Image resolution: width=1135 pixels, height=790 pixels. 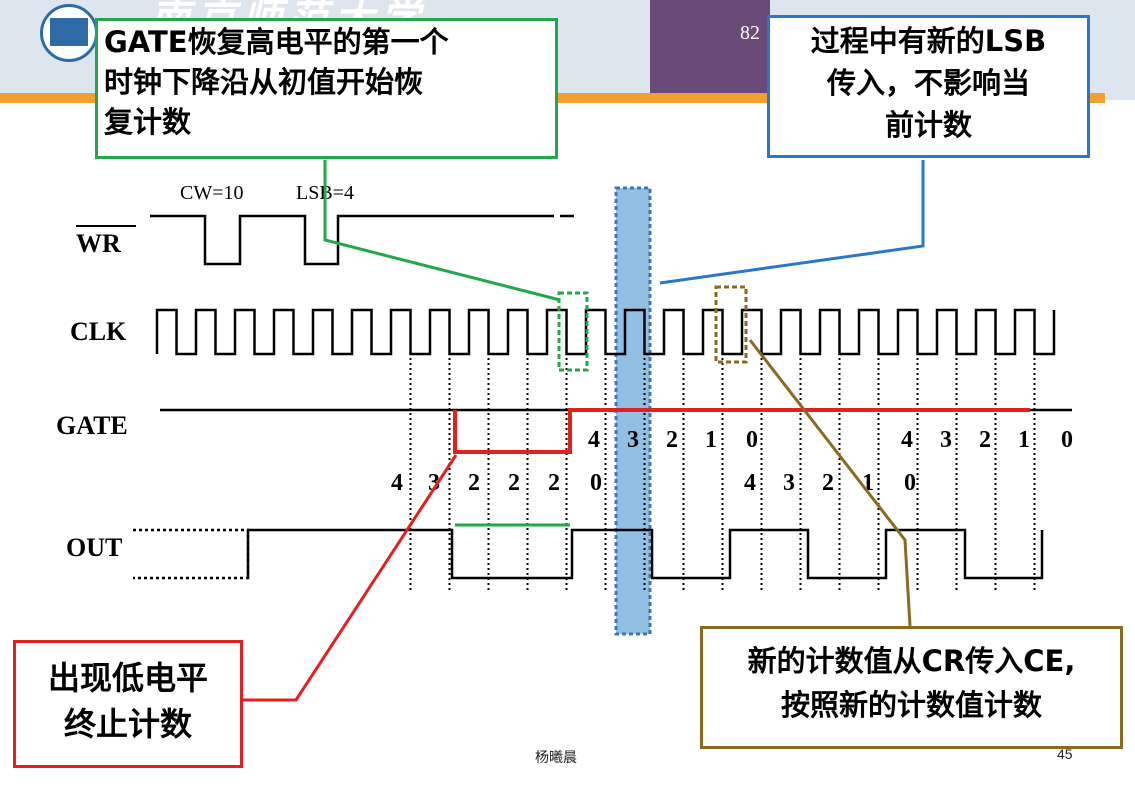 What do you see at coordinates (928, 41) in the screenshot?
I see `callout-line: 过程中有新的LSB` at bounding box center [928, 41].